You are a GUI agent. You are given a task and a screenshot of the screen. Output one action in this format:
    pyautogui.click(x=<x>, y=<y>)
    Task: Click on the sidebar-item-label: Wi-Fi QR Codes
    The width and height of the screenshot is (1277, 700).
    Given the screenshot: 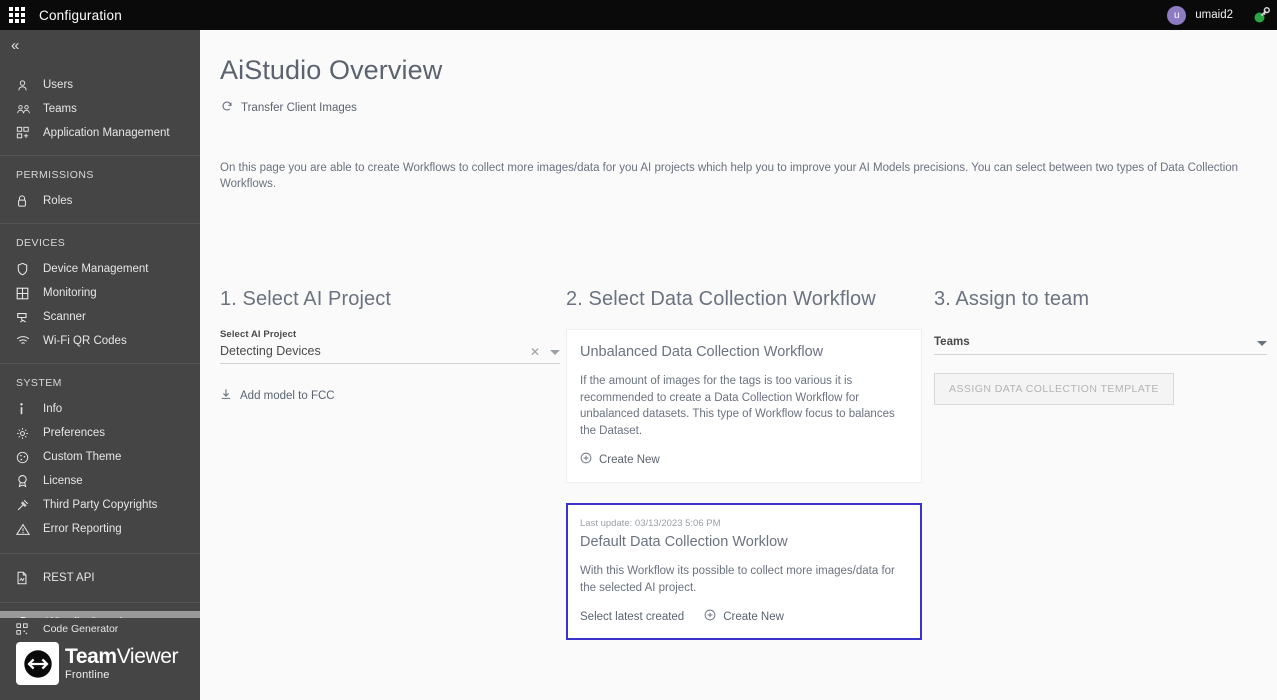 What is the action you would take?
    pyautogui.click(x=85, y=341)
    